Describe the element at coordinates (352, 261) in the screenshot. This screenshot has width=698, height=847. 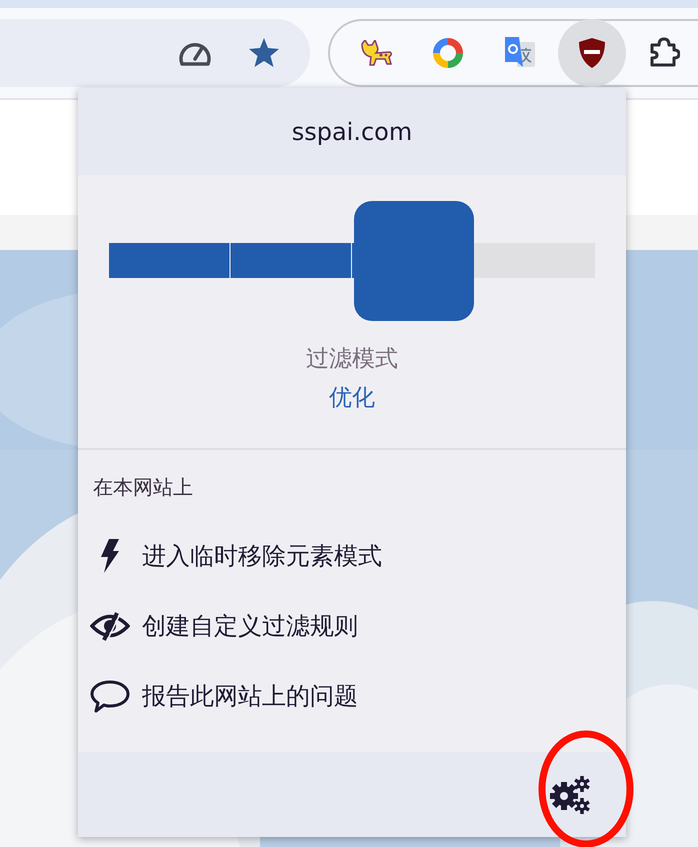
I see `filter-mode-slider` at that location.